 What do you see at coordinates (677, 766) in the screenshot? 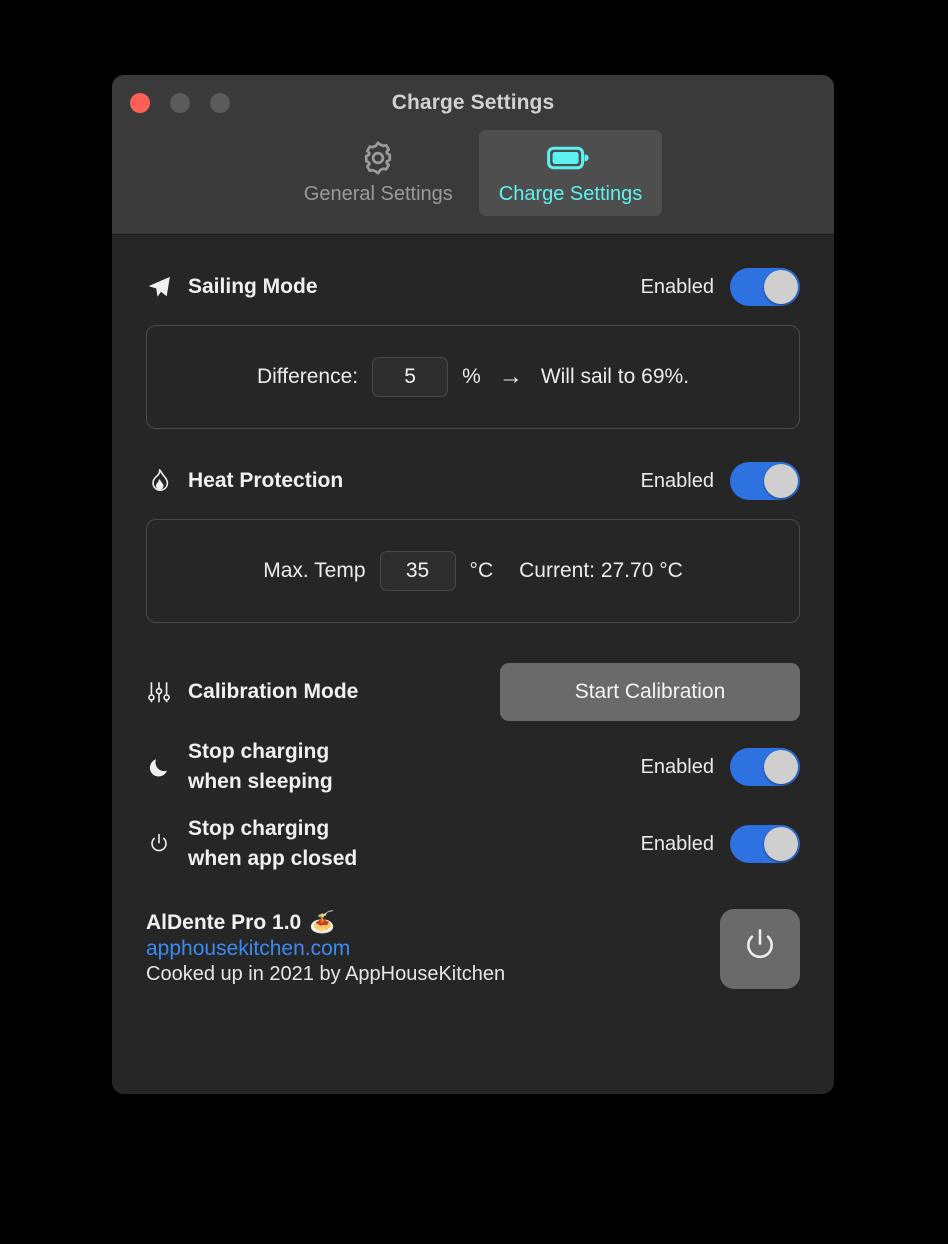
I see `stop-charging-sleeping-state-label: Enabled` at bounding box center [677, 766].